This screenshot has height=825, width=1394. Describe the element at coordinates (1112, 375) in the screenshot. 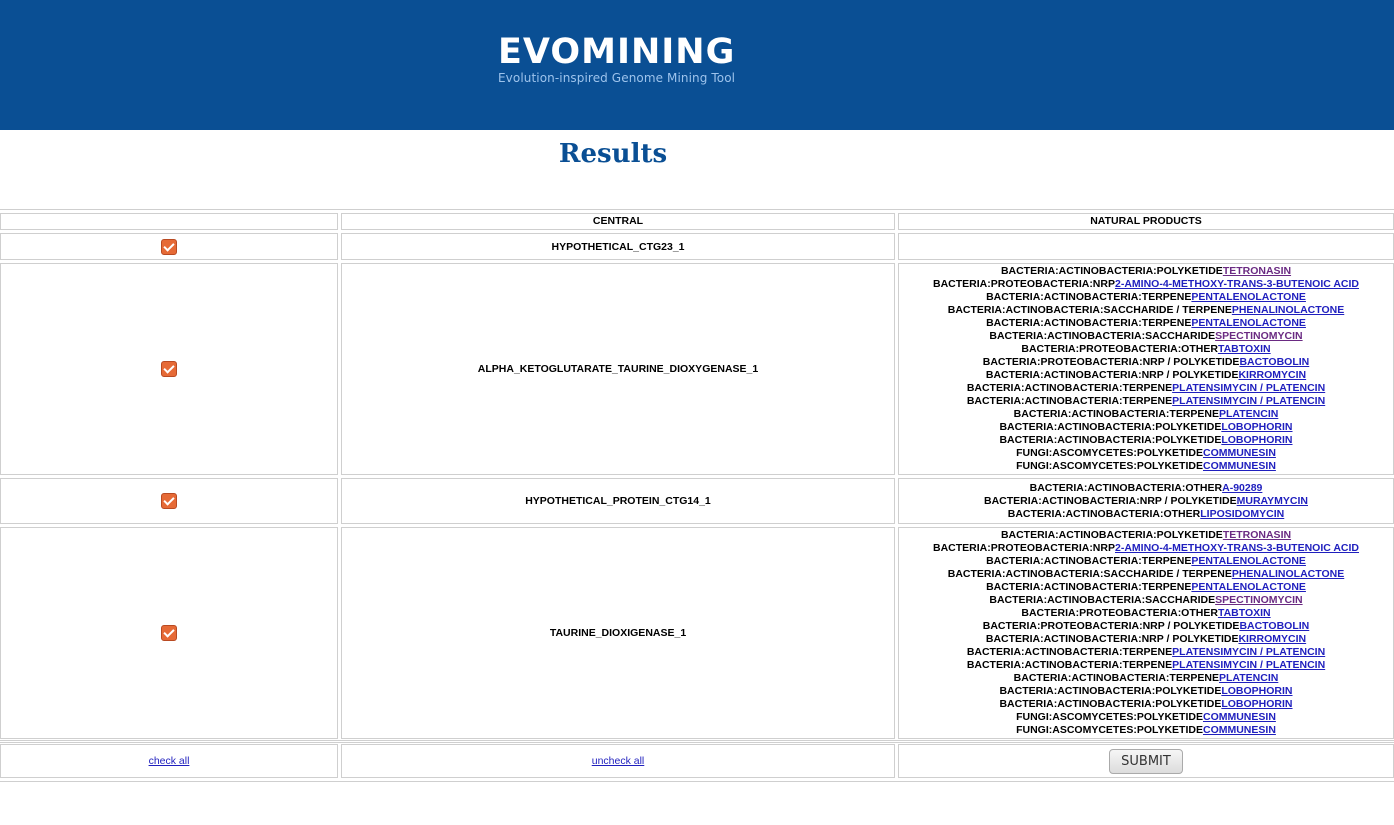

I see `product-classification: BACTERIA:ACTINOBACTERIA:NRP / POLYKETIDE` at that location.